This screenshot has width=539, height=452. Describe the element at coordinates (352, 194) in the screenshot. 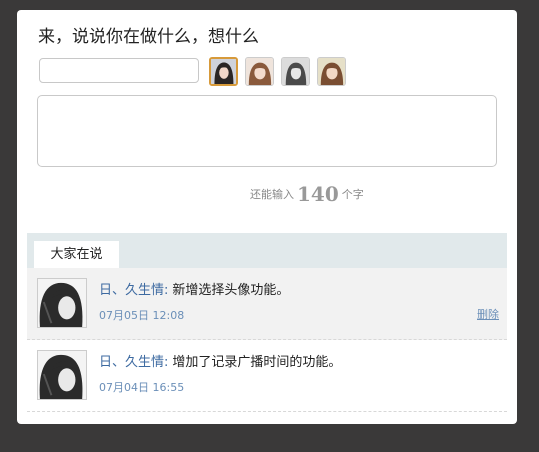

I see `counter-suffix: 个字` at that location.